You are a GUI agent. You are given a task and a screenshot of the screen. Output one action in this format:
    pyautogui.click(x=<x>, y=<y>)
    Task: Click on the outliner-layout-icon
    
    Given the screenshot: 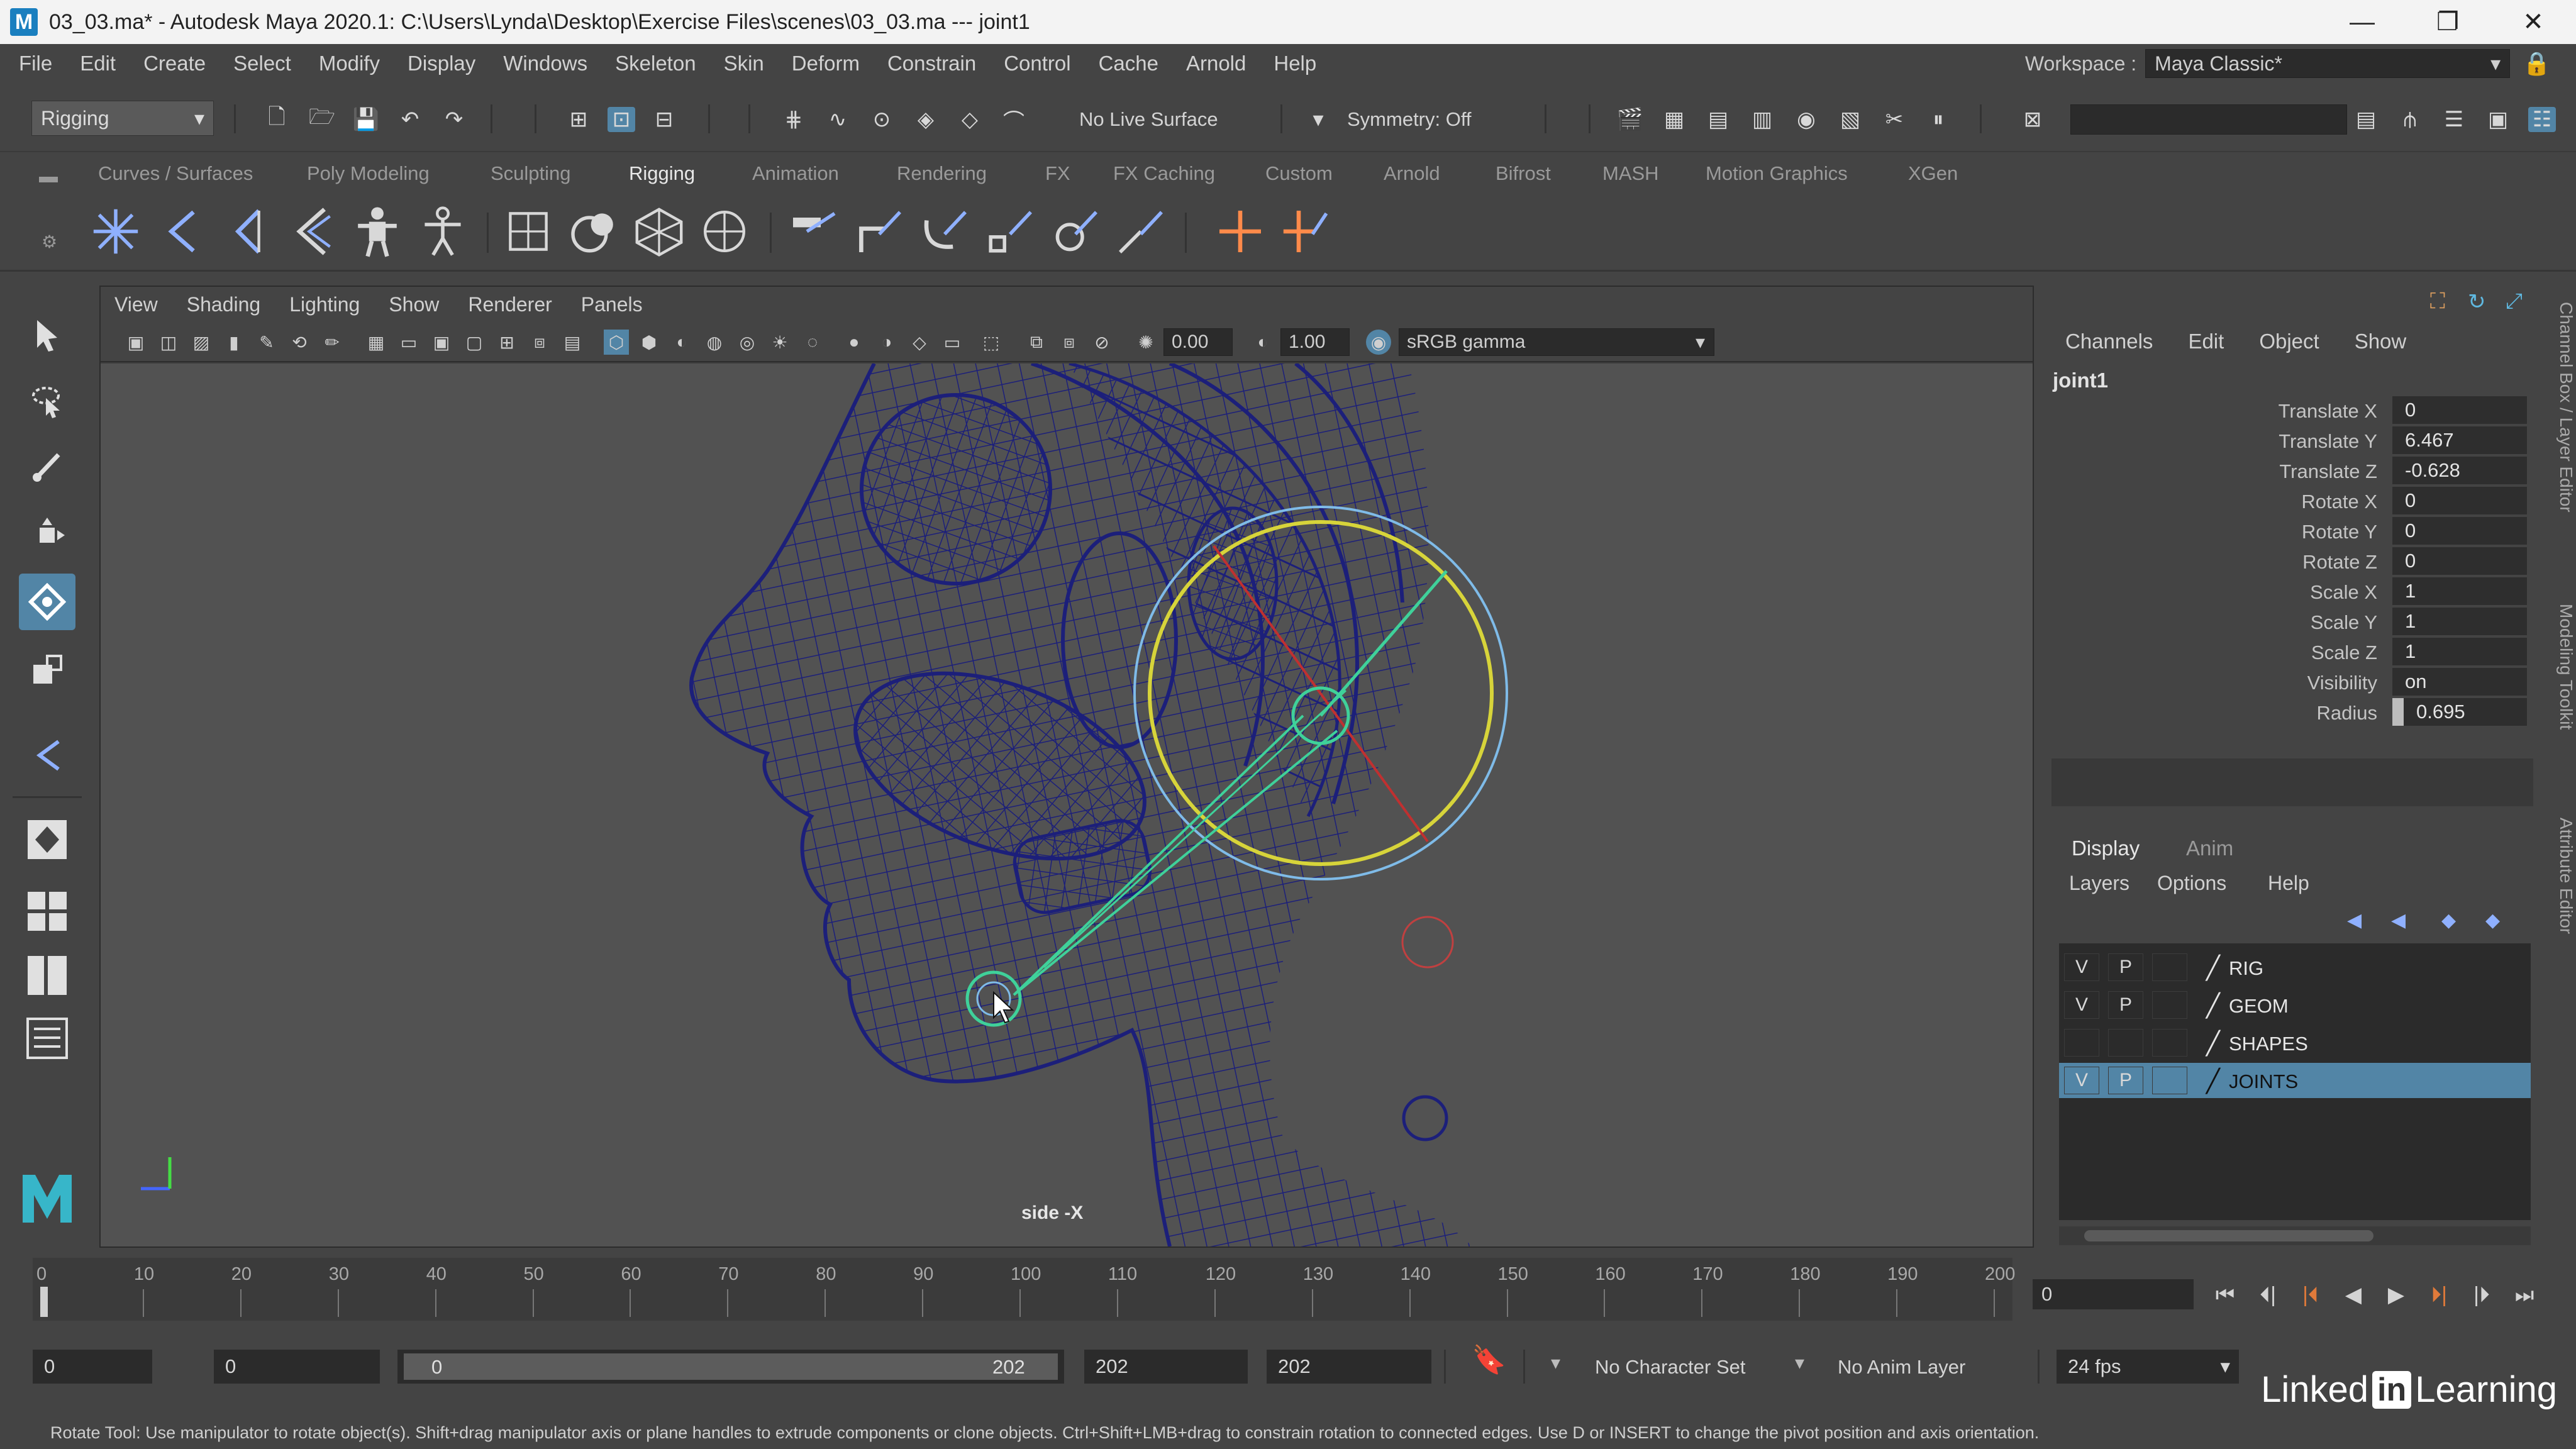 What is the action you would take?
    pyautogui.click(x=47, y=1038)
    